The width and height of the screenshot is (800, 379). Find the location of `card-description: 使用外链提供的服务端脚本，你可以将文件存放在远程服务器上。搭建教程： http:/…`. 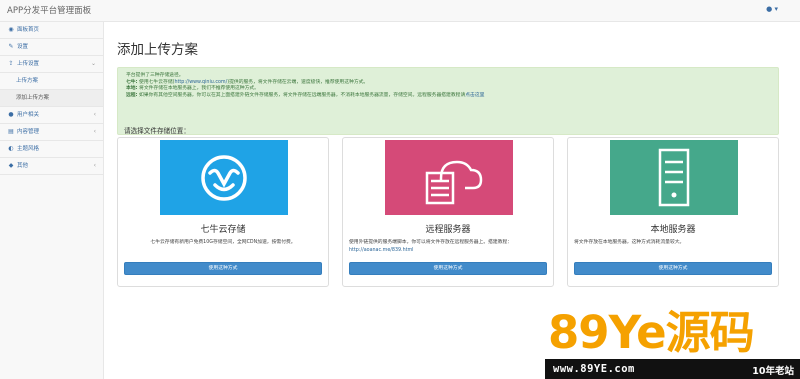

card-description: 使用外链提供的服务端脚本，你可以将文件存放在远程服务器上。搭建教程： http:/… is located at coordinates (431, 246).